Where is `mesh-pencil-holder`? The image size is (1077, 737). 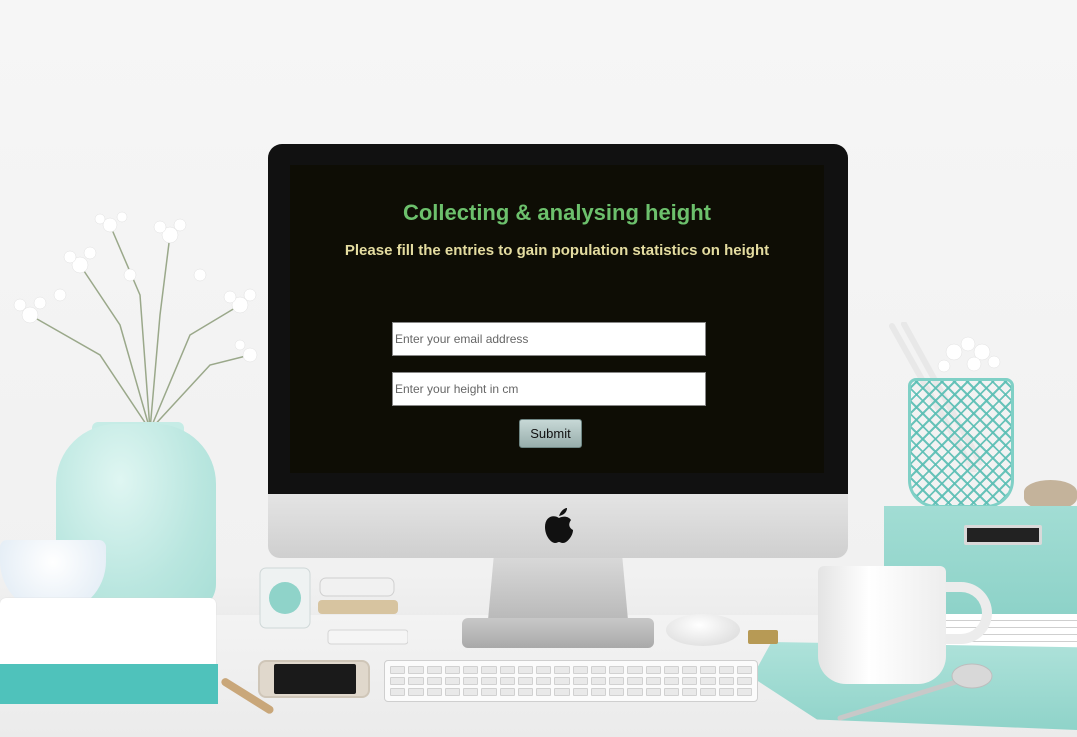 mesh-pencil-holder is located at coordinates (961, 443).